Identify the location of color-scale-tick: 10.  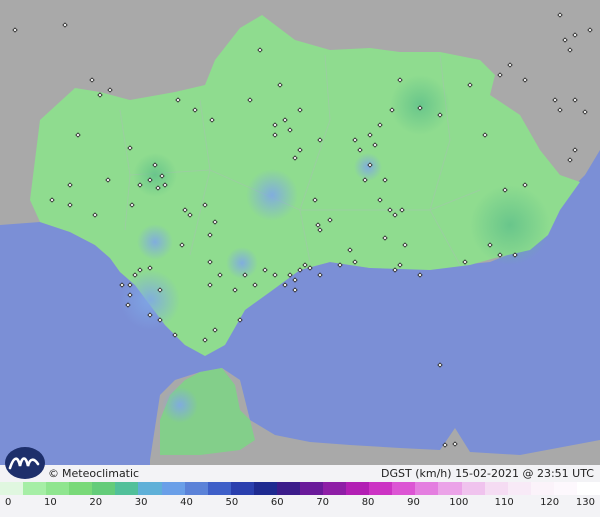
(50, 502).